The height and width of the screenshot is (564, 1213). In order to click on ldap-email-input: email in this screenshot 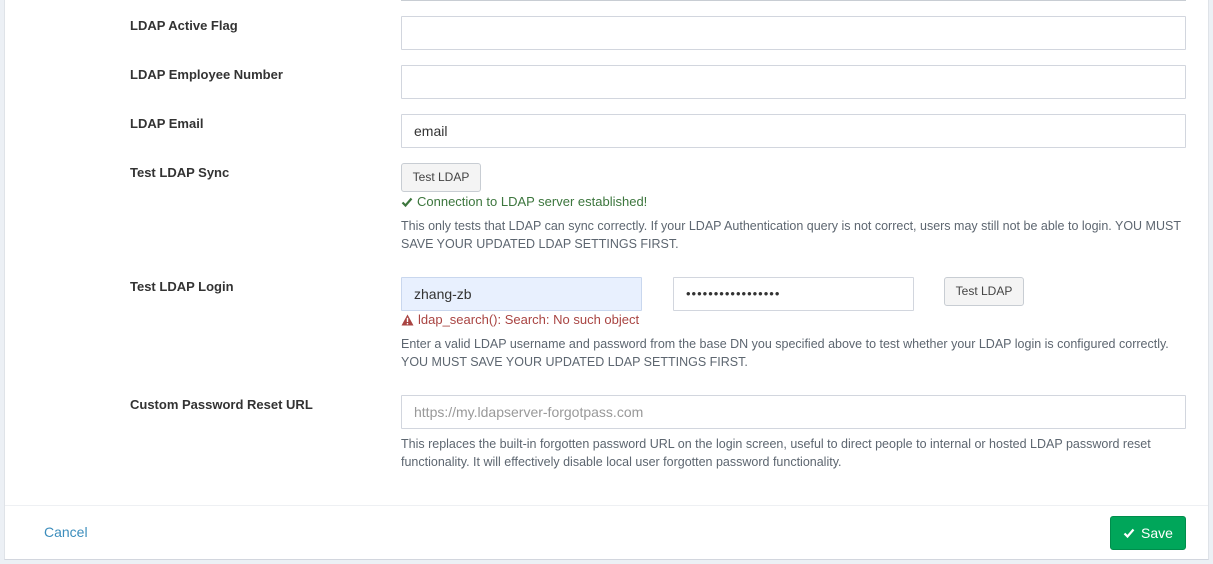, I will do `click(793, 131)`.